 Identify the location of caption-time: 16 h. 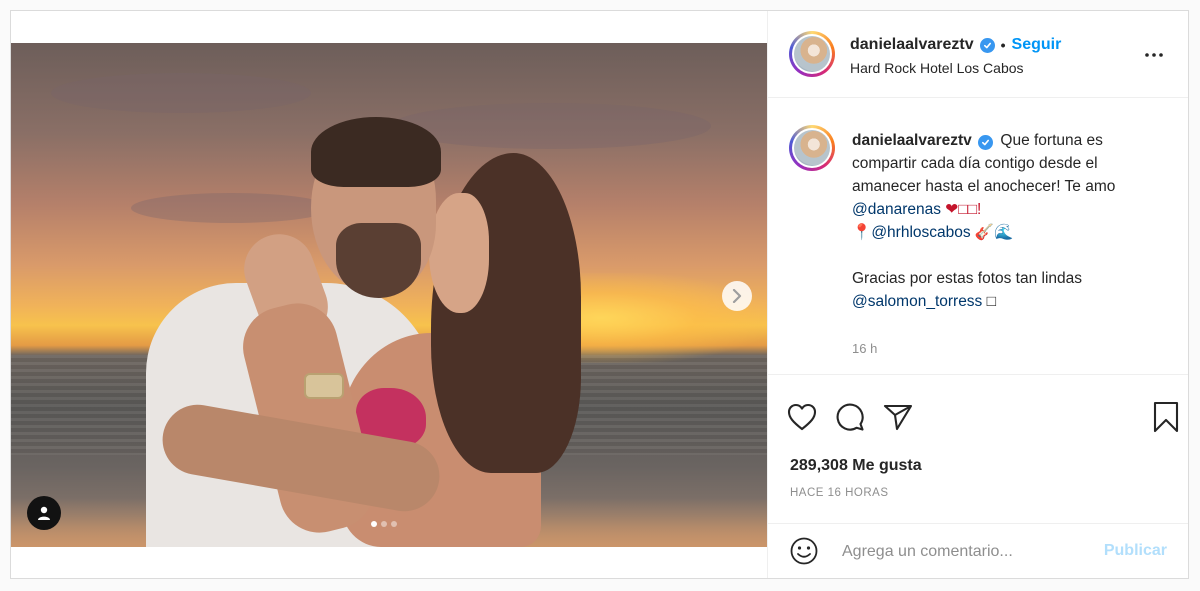
(865, 348).